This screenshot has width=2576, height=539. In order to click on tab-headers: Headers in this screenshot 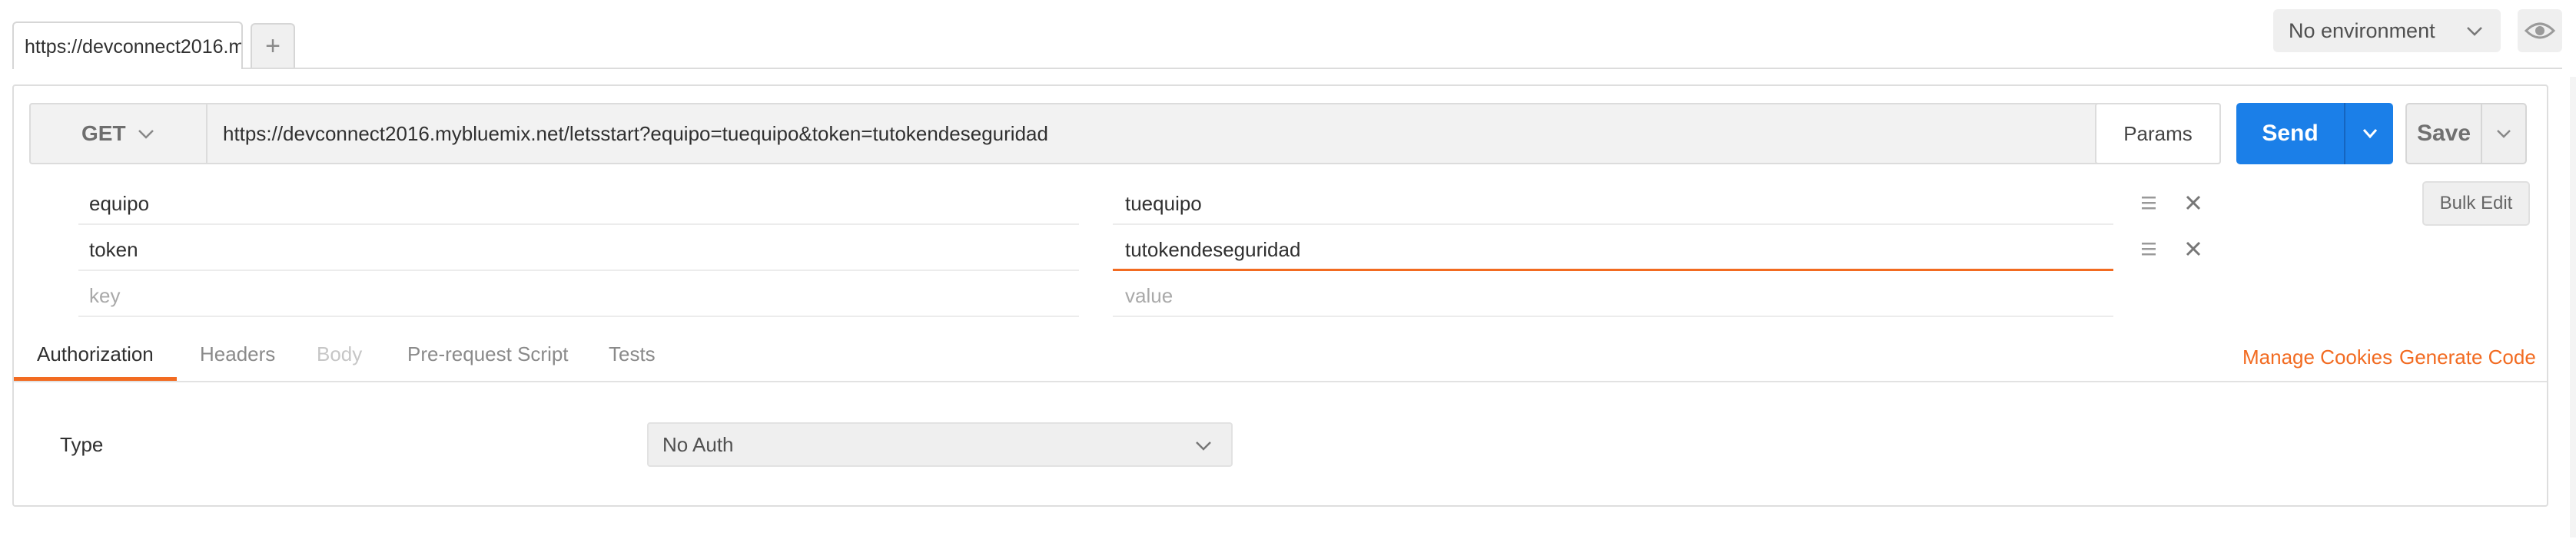, I will do `click(238, 354)`.